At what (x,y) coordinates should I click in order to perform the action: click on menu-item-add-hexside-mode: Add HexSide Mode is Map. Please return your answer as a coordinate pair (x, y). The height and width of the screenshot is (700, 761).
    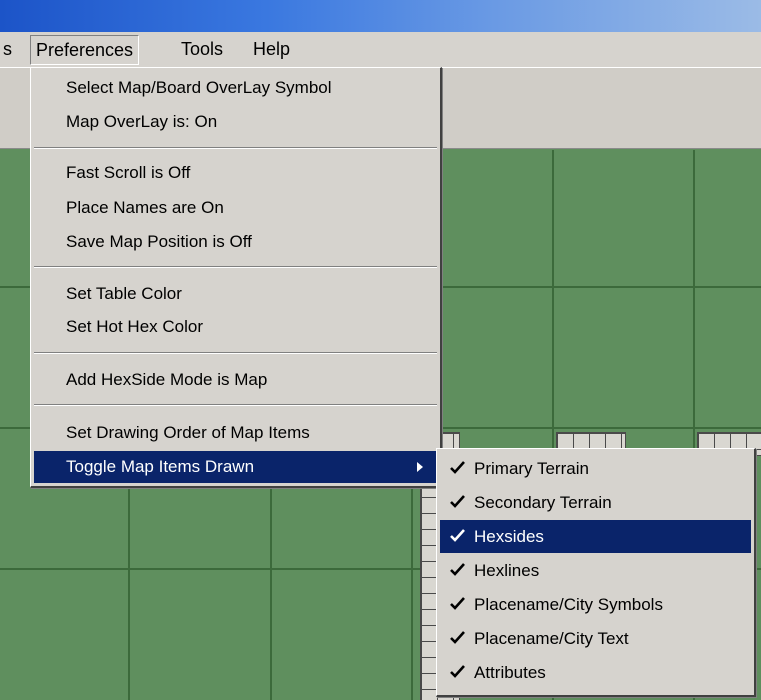
    Looking at the image, I should click on (235, 380).